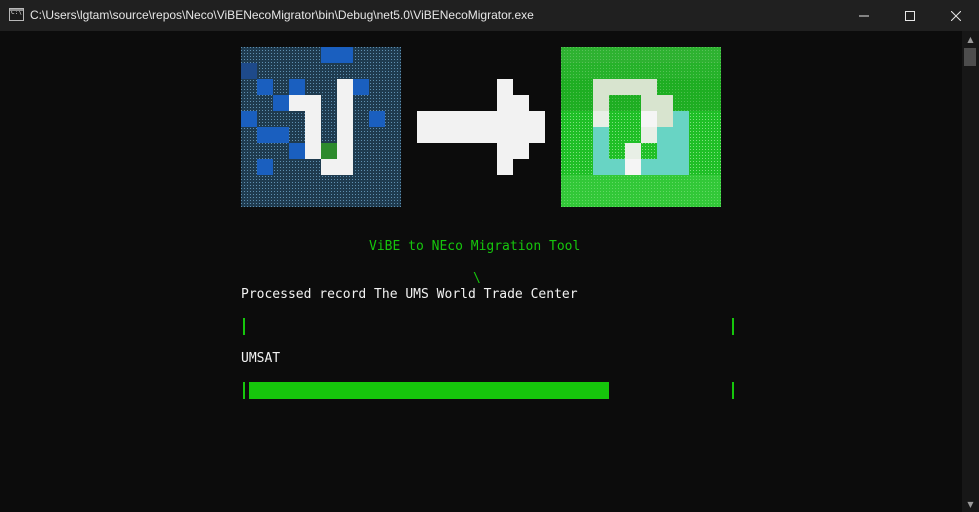 The width and height of the screenshot is (979, 512). What do you see at coordinates (429, 390) in the screenshot?
I see `site-progress-fill` at bounding box center [429, 390].